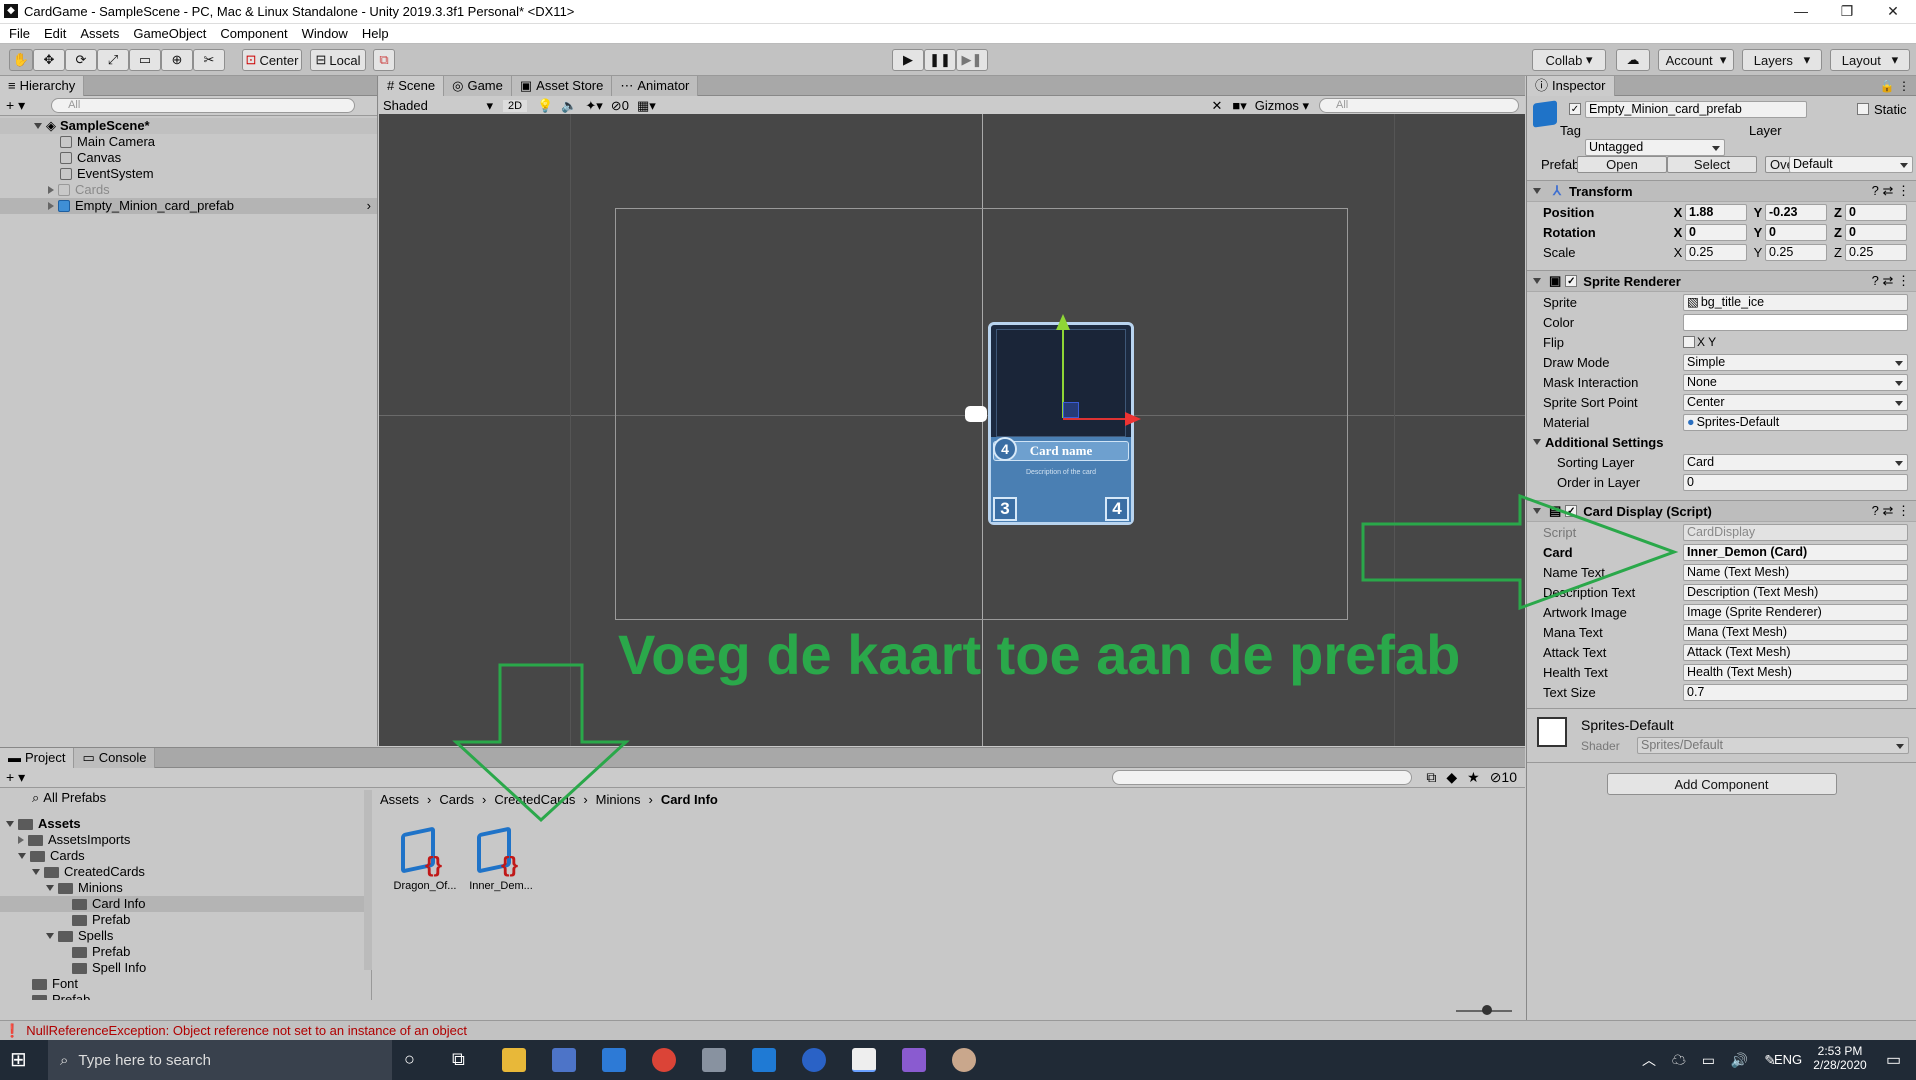 The height and width of the screenshot is (1080, 1916). What do you see at coordinates (664, 1060) in the screenshot?
I see `chrome-icon` at bounding box center [664, 1060].